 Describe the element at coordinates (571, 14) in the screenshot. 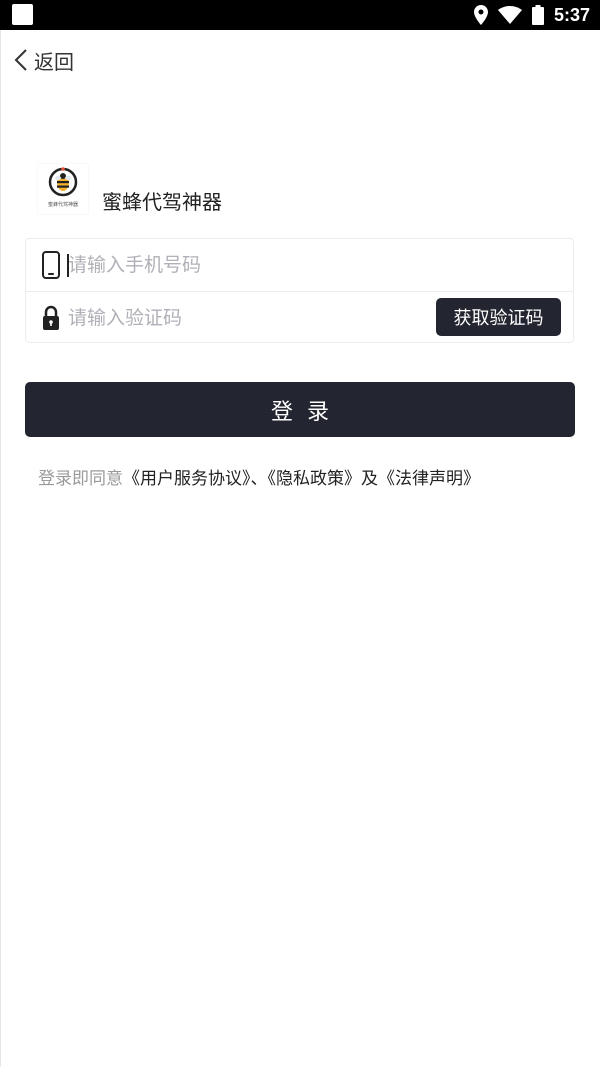

I see `status-time: 5:37` at that location.